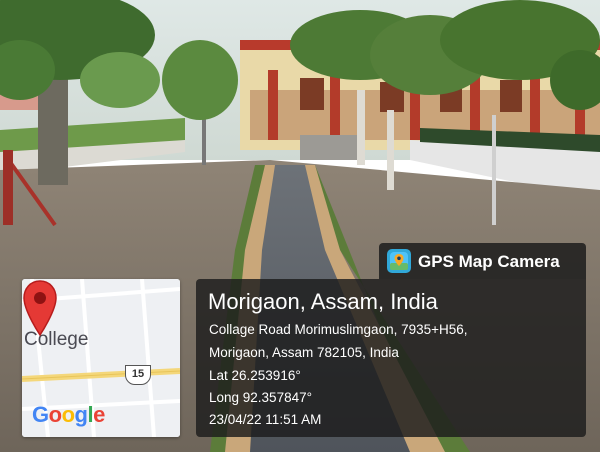 The width and height of the screenshot is (600, 452). Describe the element at coordinates (338, 329) in the screenshot. I see `address-line-1: Collage Road Morimuslimgaon, 7935+H56,` at that location.